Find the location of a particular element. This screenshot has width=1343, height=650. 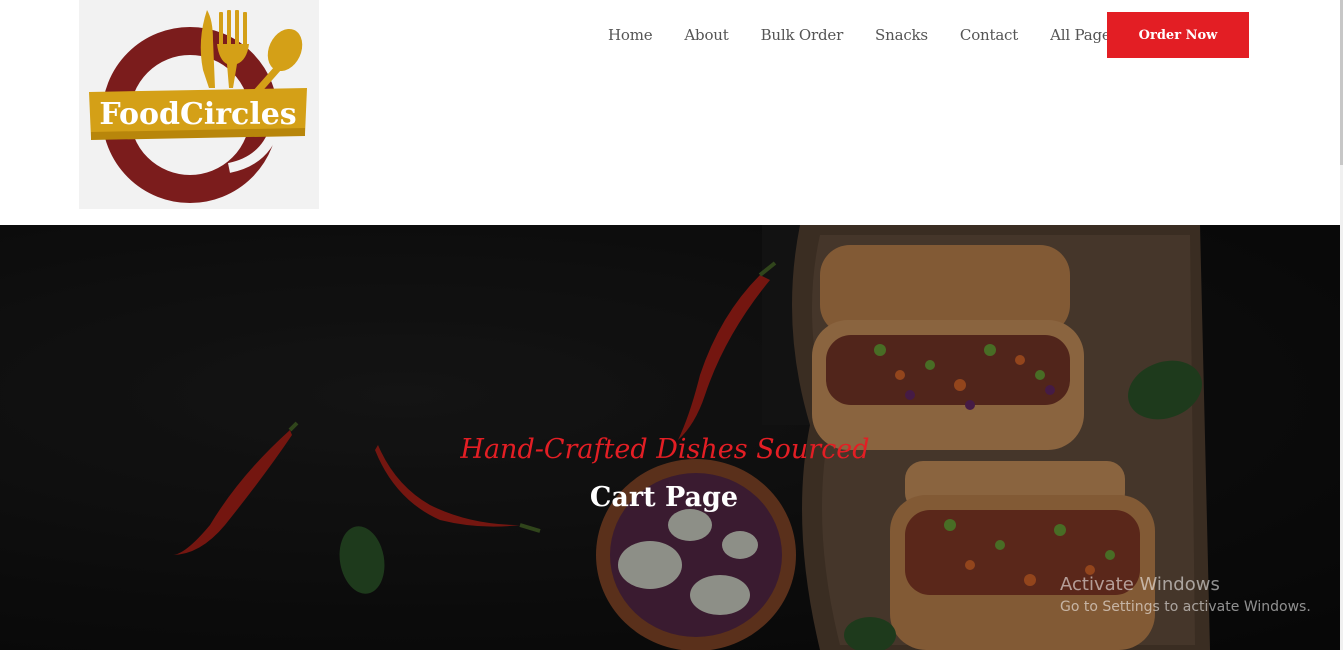

nav-home: Home is located at coordinates (630, 35).